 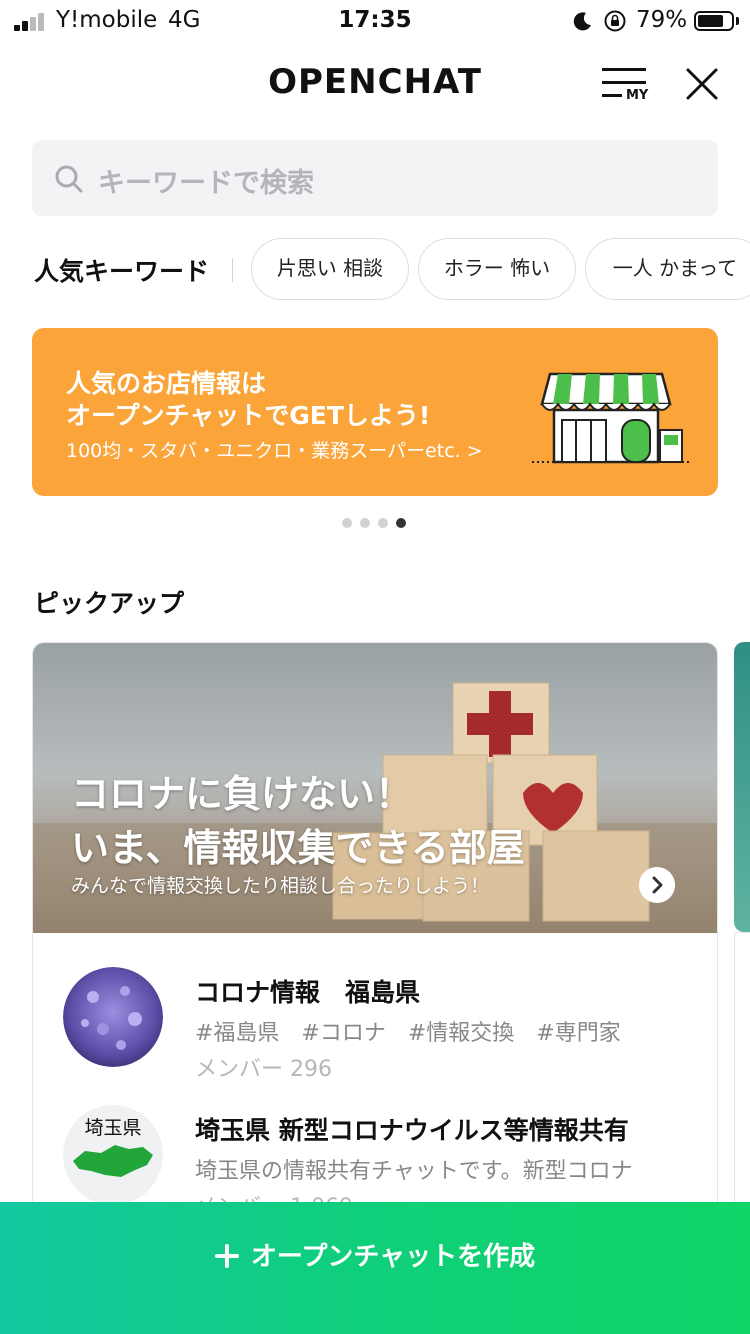 What do you see at coordinates (667, 269) in the screenshot?
I see `keyword-chip: 一人 かまって` at bounding box center [667, 269].